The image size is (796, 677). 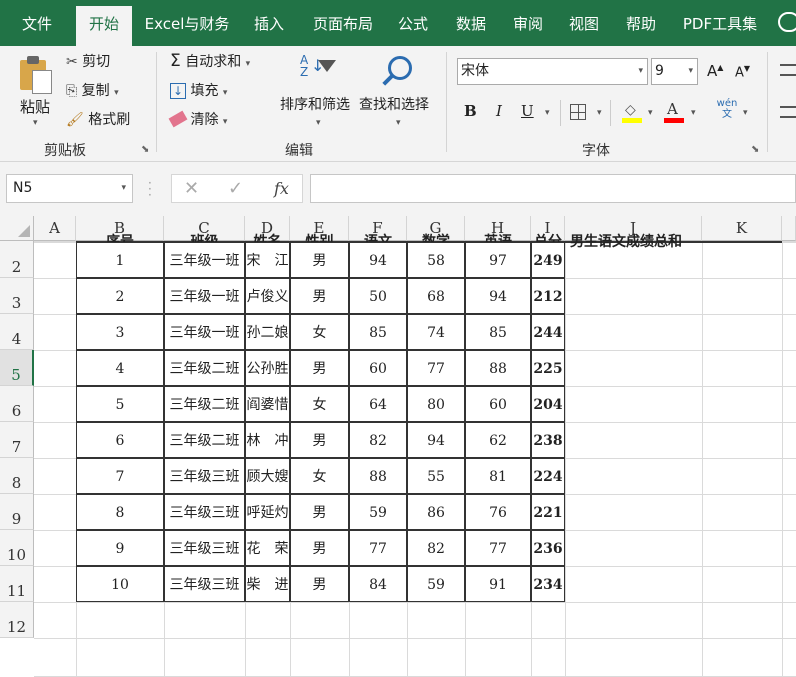 What do you see at coordinates (498, 512) in the screenshot?
I see `table-cell: 76` at bounding box center [498, 512].